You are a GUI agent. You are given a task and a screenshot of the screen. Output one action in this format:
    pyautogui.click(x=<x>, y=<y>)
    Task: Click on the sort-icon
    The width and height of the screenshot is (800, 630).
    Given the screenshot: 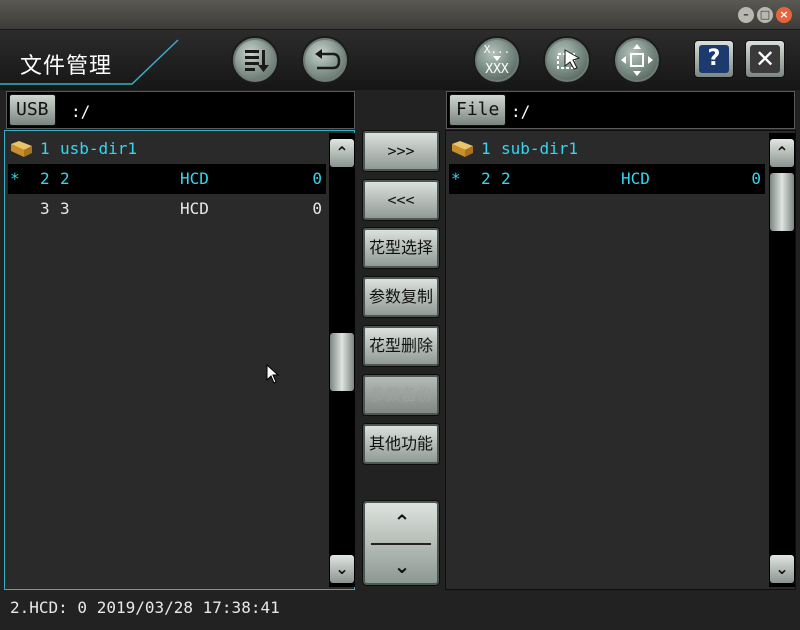 What is the action you would take?
    pyautogui.click(x=257, y=61)
    